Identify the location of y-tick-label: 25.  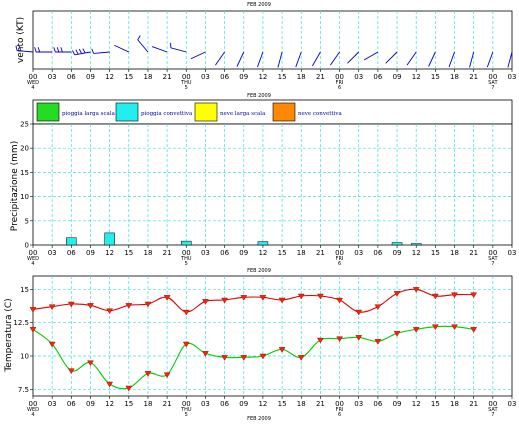
(24, 125).